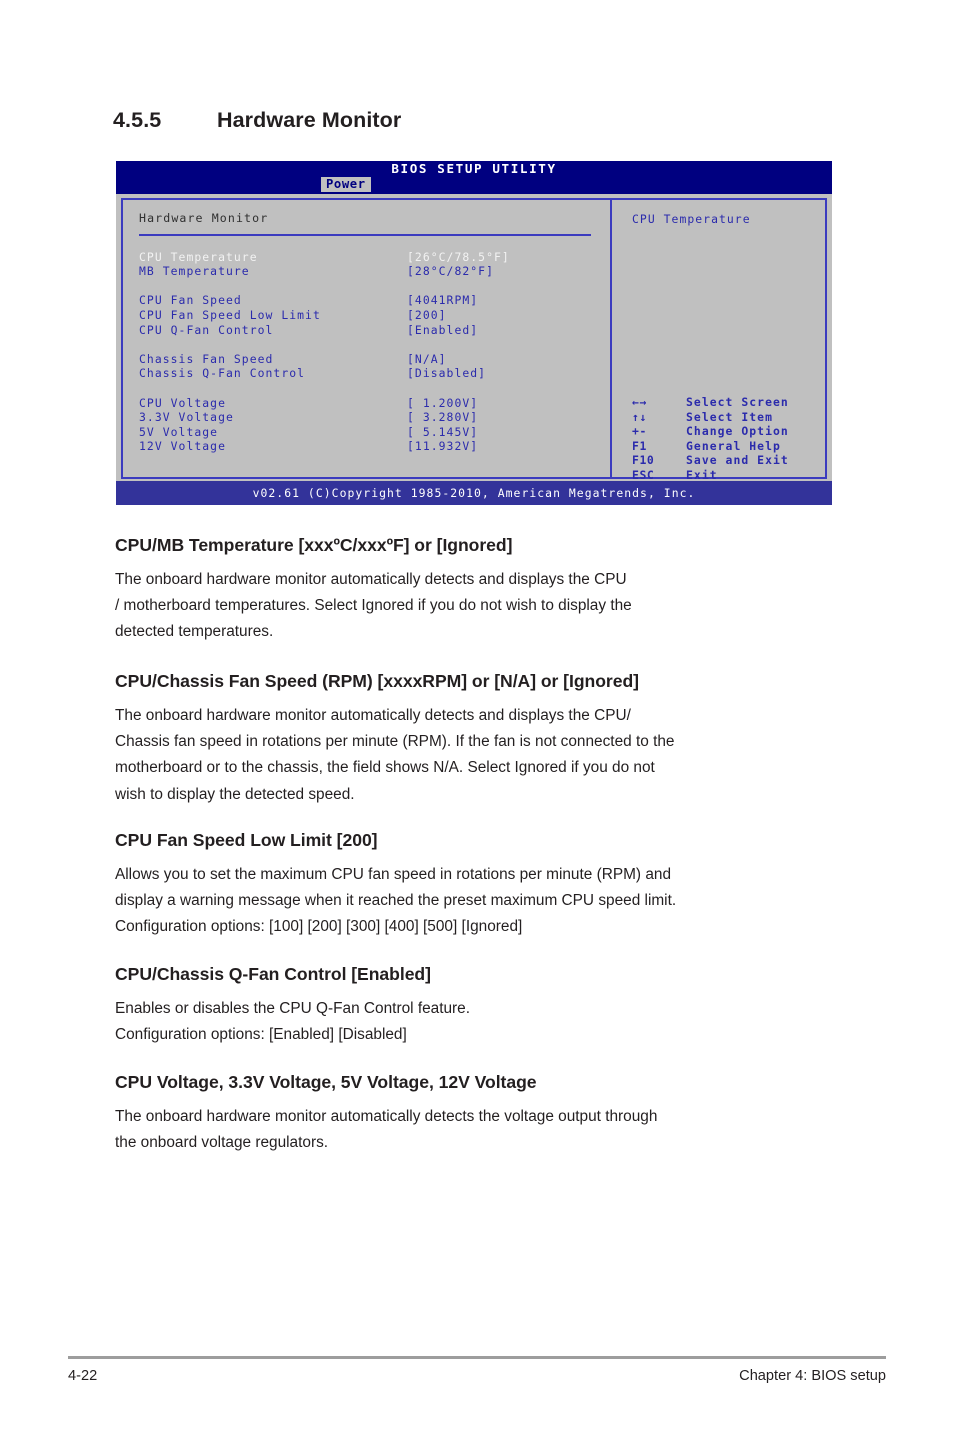 This screenshot has width=954, height=1438. I want to click on bios-setting-row: CPU Q-Fan Control [Enabled], so click(374, 331).